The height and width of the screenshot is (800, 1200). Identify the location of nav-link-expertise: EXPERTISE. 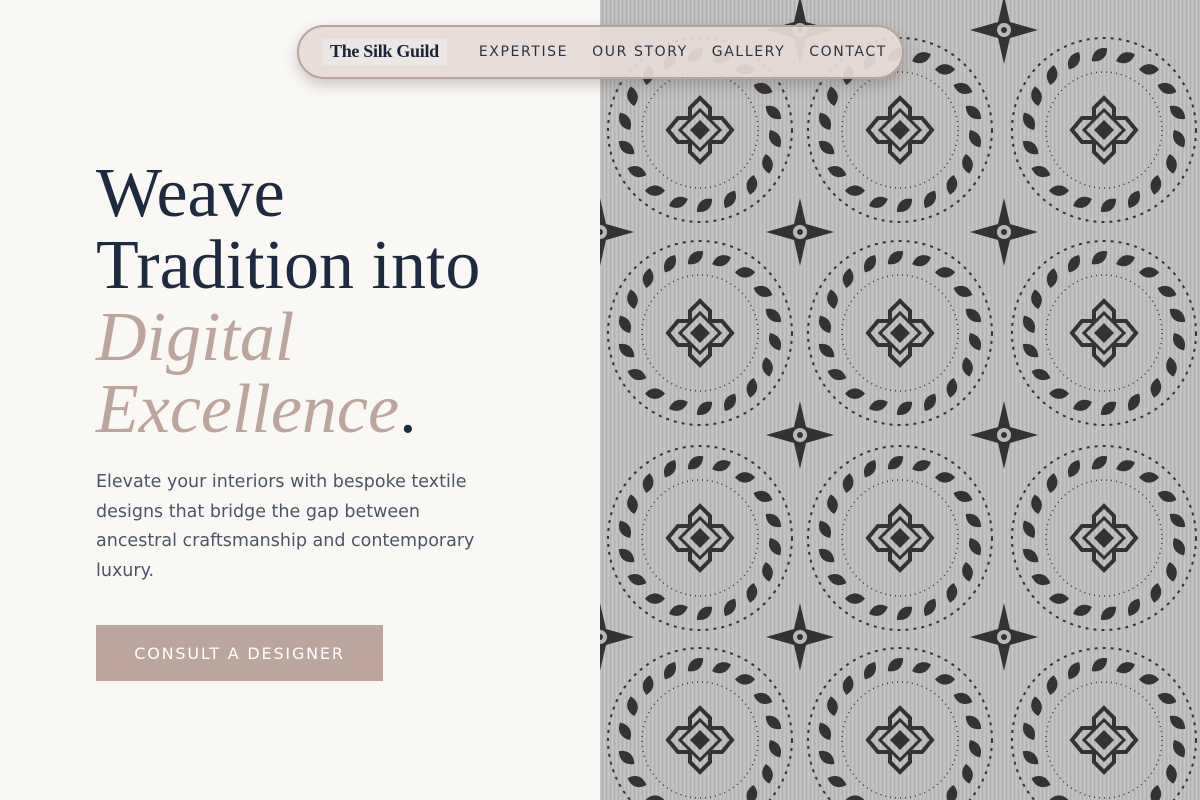
(523, 52).